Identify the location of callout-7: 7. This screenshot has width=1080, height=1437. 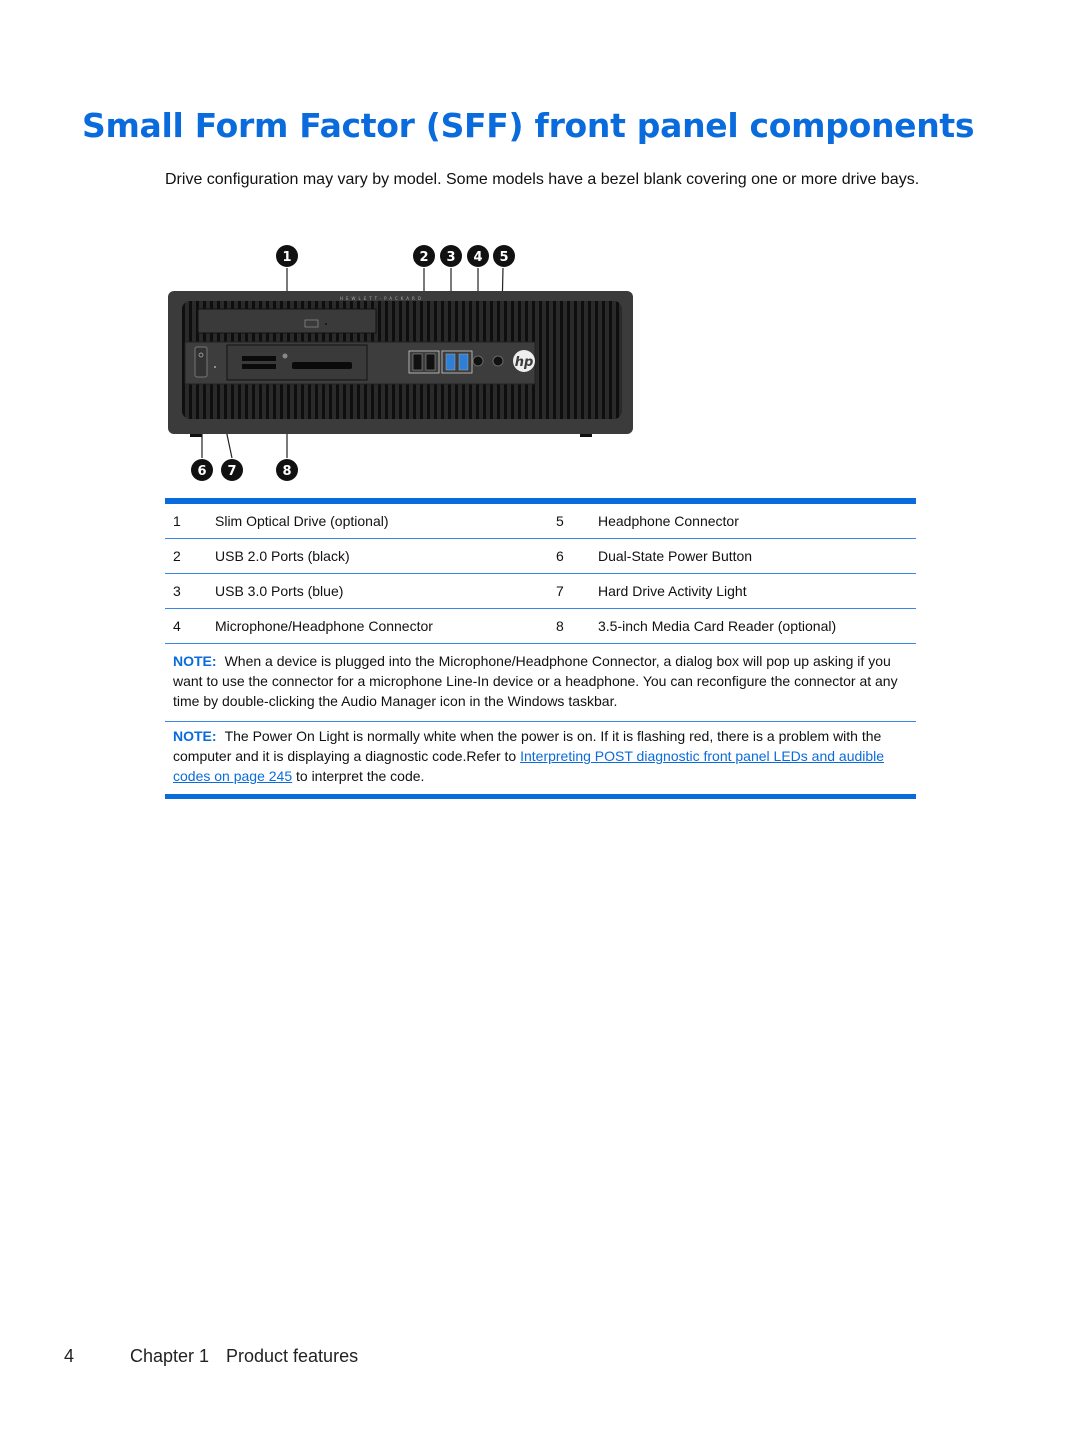
(232, 470).